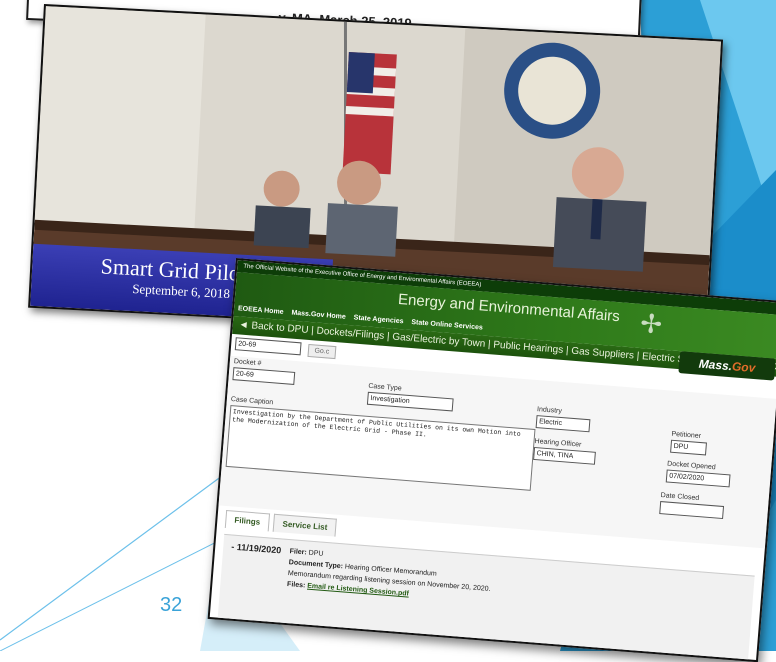  What do you see at coordinates (686, 435) in the screenshot?
I see `petitioner-label: Petitioner` at bounding box center [686, 435].